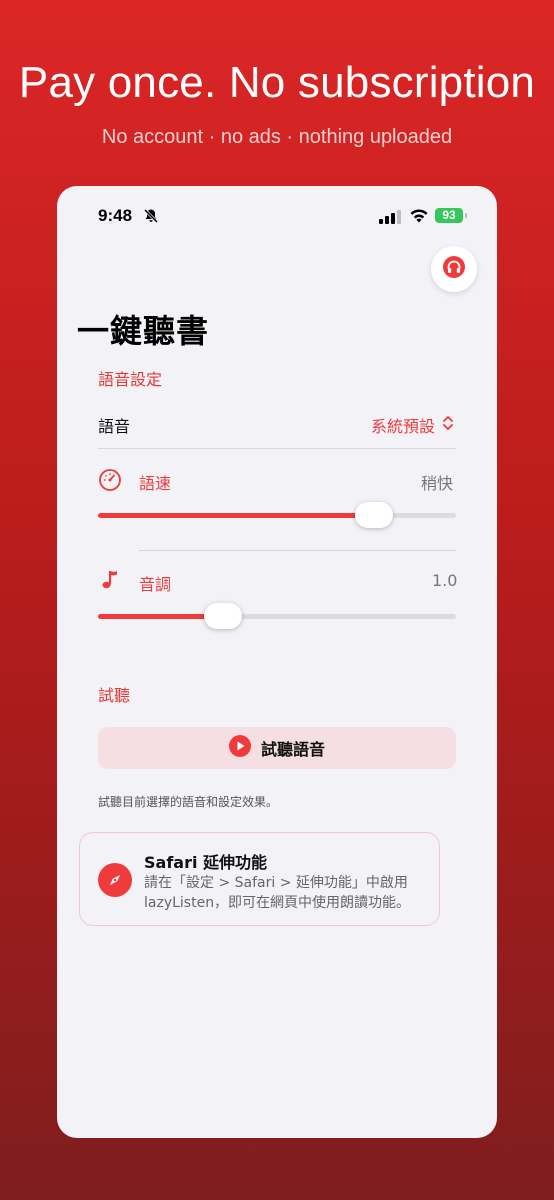  Describe the element at coordinates (206, 862) in the screenshot. I see `safari-card-title: Safari 延伸功能` at that location.